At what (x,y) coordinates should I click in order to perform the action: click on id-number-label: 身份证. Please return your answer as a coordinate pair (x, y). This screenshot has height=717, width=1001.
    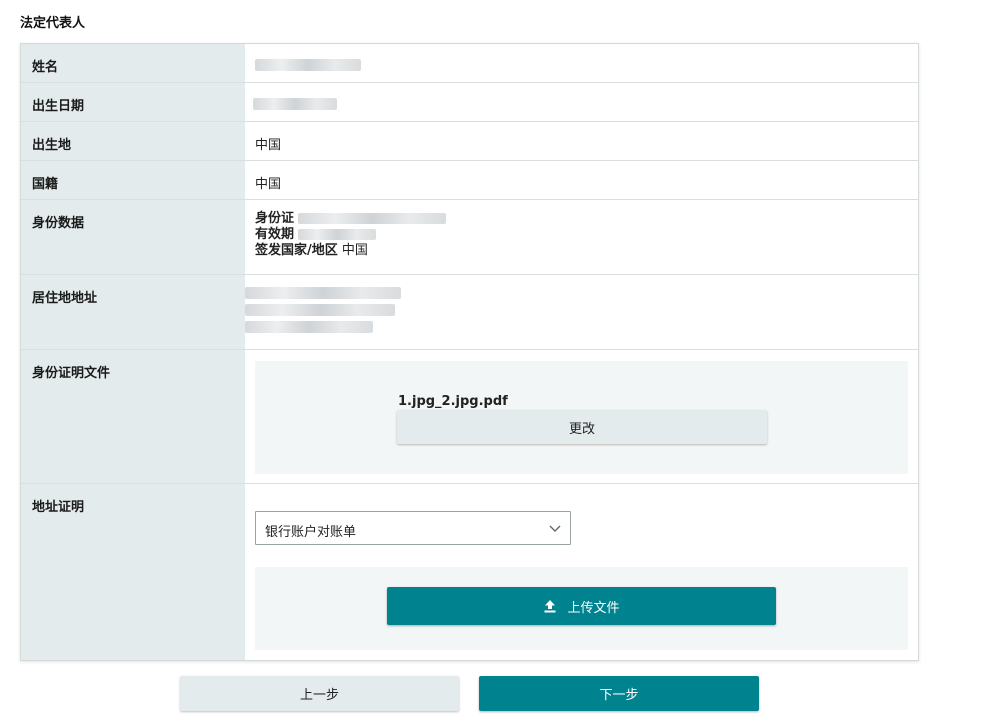
    Looking at the image, I should click on (275, 218).